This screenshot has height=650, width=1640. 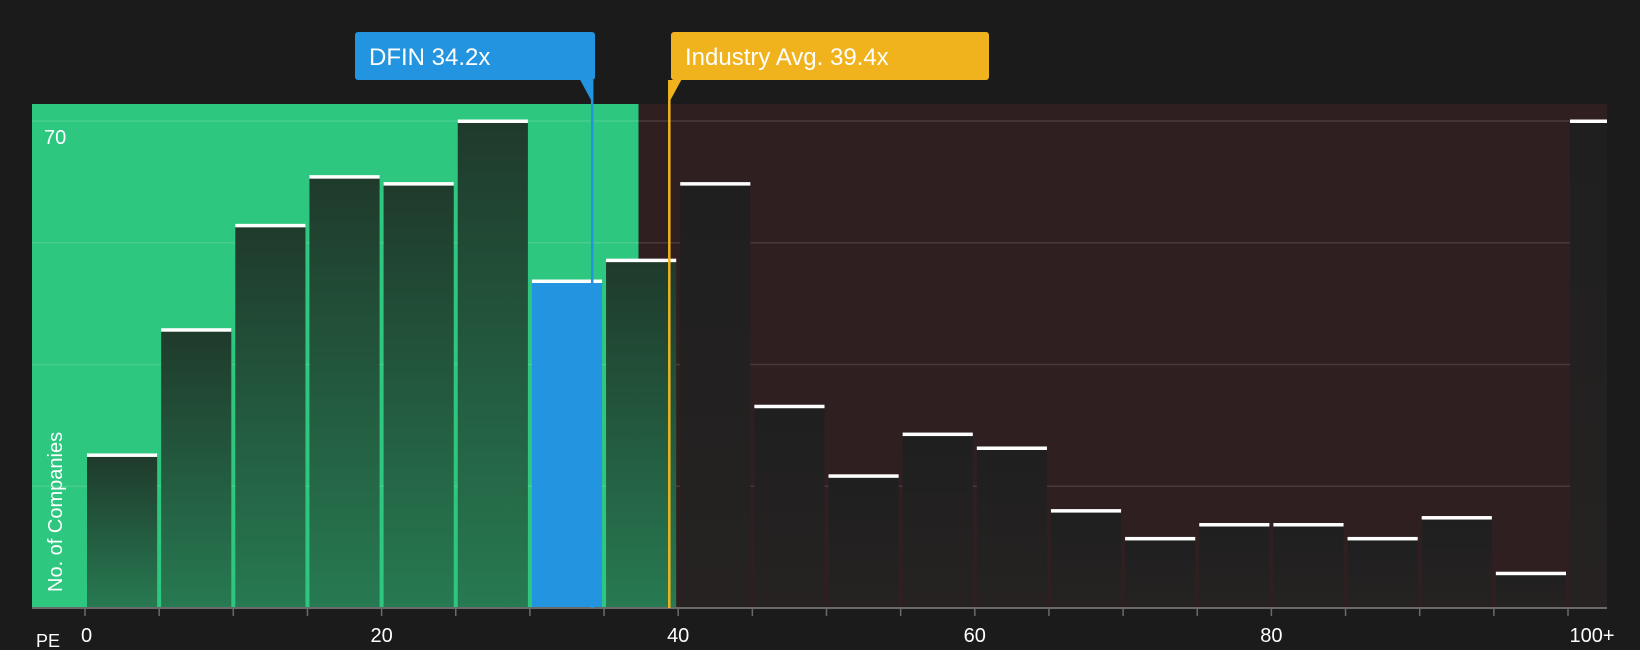 I want to click on x-axis-label: PE, so click(x=48, y=640).